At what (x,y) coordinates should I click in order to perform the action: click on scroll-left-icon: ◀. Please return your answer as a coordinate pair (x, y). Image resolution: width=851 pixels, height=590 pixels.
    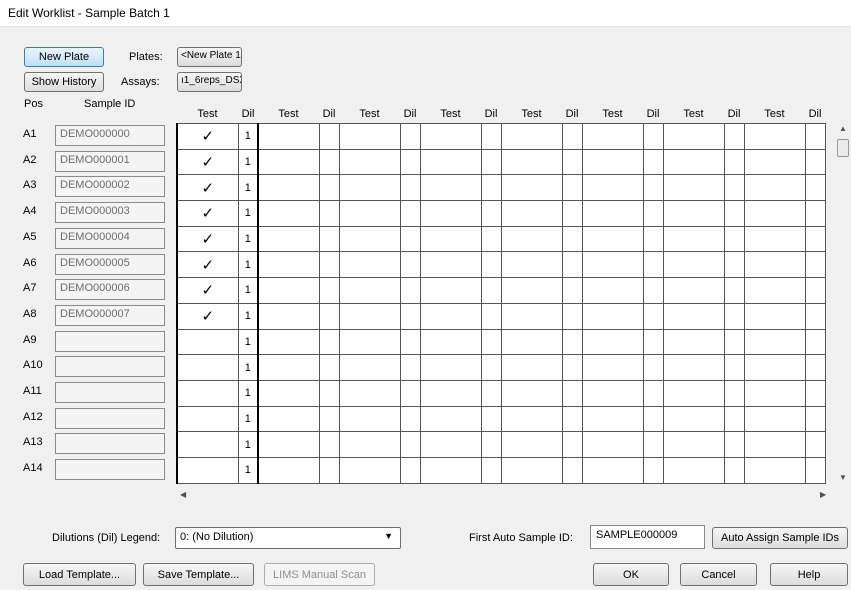
    Looking at the image, I should click on (183, 494).